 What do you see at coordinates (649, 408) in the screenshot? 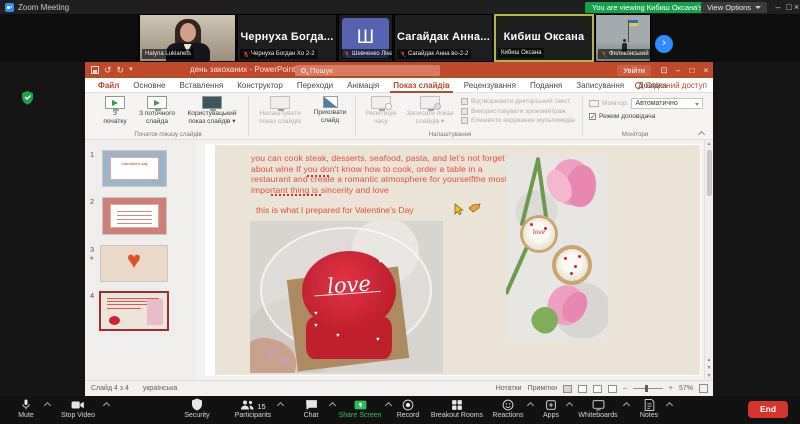
I see `notes-button: Notes` at bounding box center [649, 408].